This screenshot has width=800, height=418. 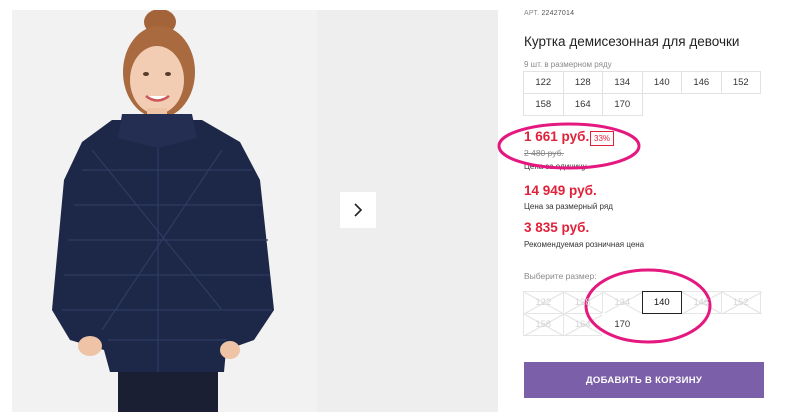 I want to click on size-option-label: 146, so click(x=701, y=302).